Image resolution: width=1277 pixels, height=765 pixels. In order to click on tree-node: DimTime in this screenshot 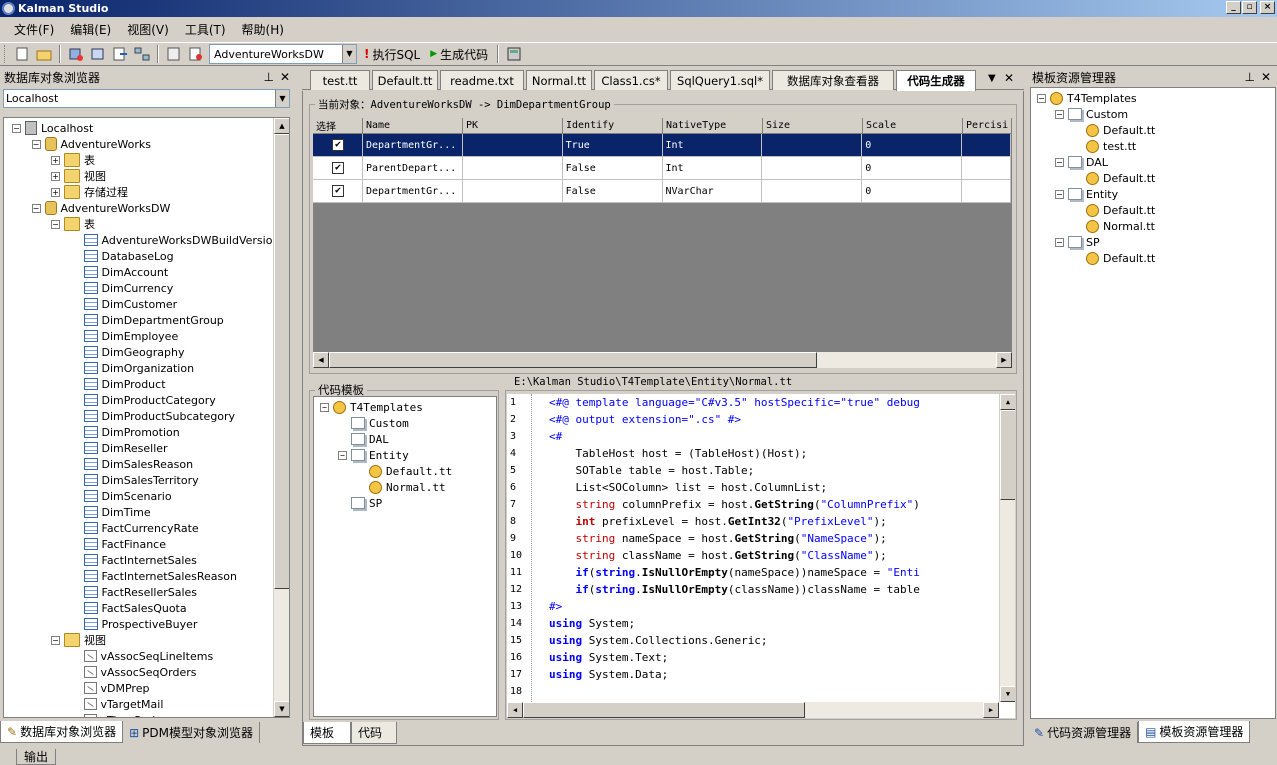, I will do `click(111, 512)`.